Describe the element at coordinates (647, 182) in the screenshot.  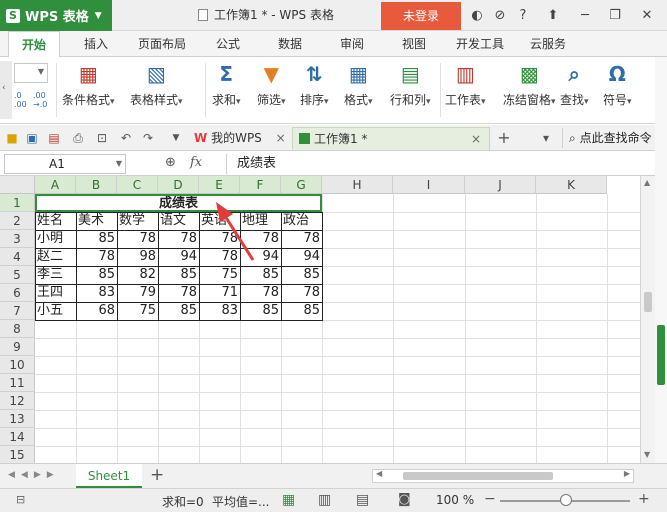
I see `scroll-up-icon: ▲` at that location.